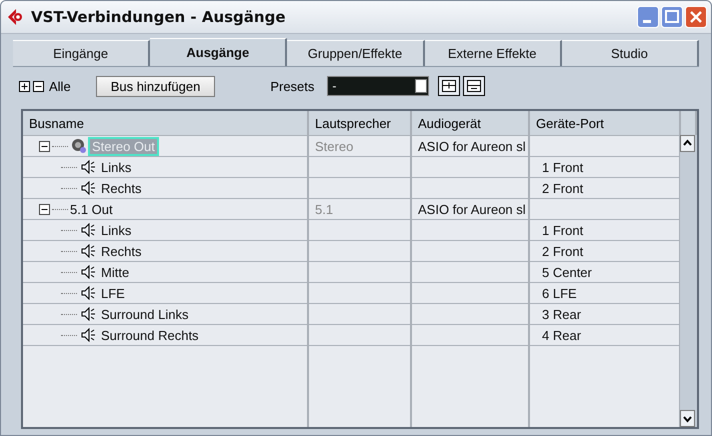 The width and height of the screenshot is (712, 436). Describe the element at coordinates (688, 281) in the screenshot. I see `scroll-bar` at that location.